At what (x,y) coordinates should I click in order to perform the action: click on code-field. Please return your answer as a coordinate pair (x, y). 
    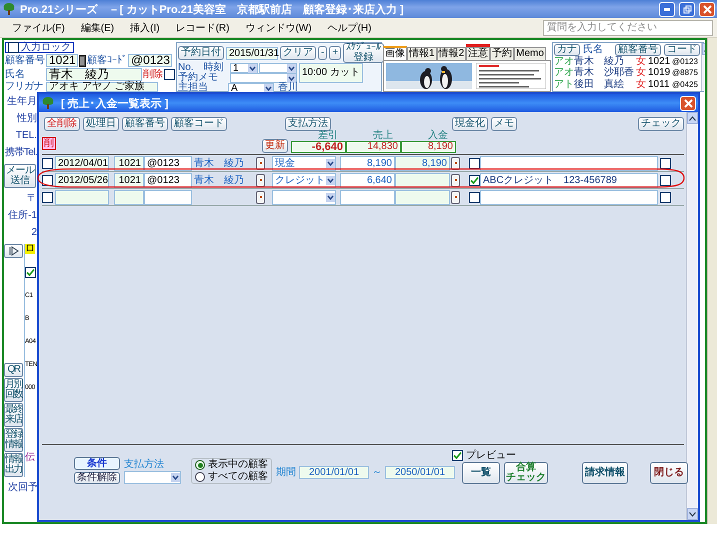
    Looking at the image, I should click on (168, 197).